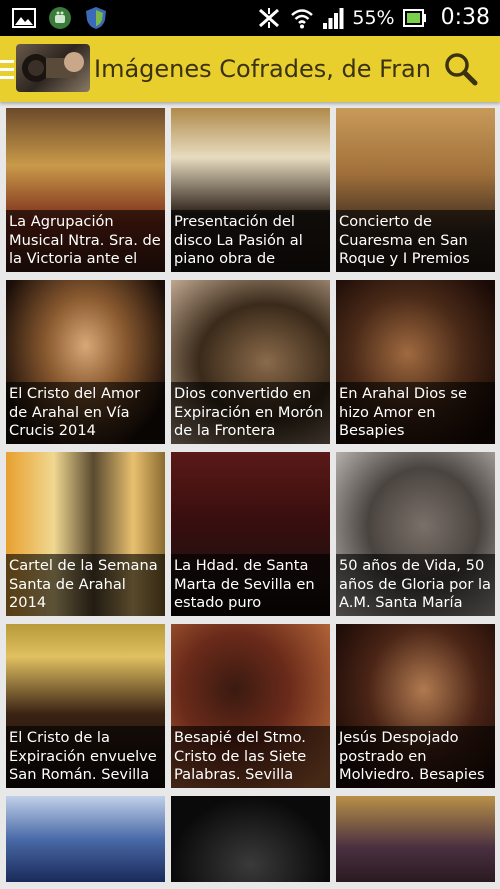  I want to click on wifi-icon, so click(302, 18).